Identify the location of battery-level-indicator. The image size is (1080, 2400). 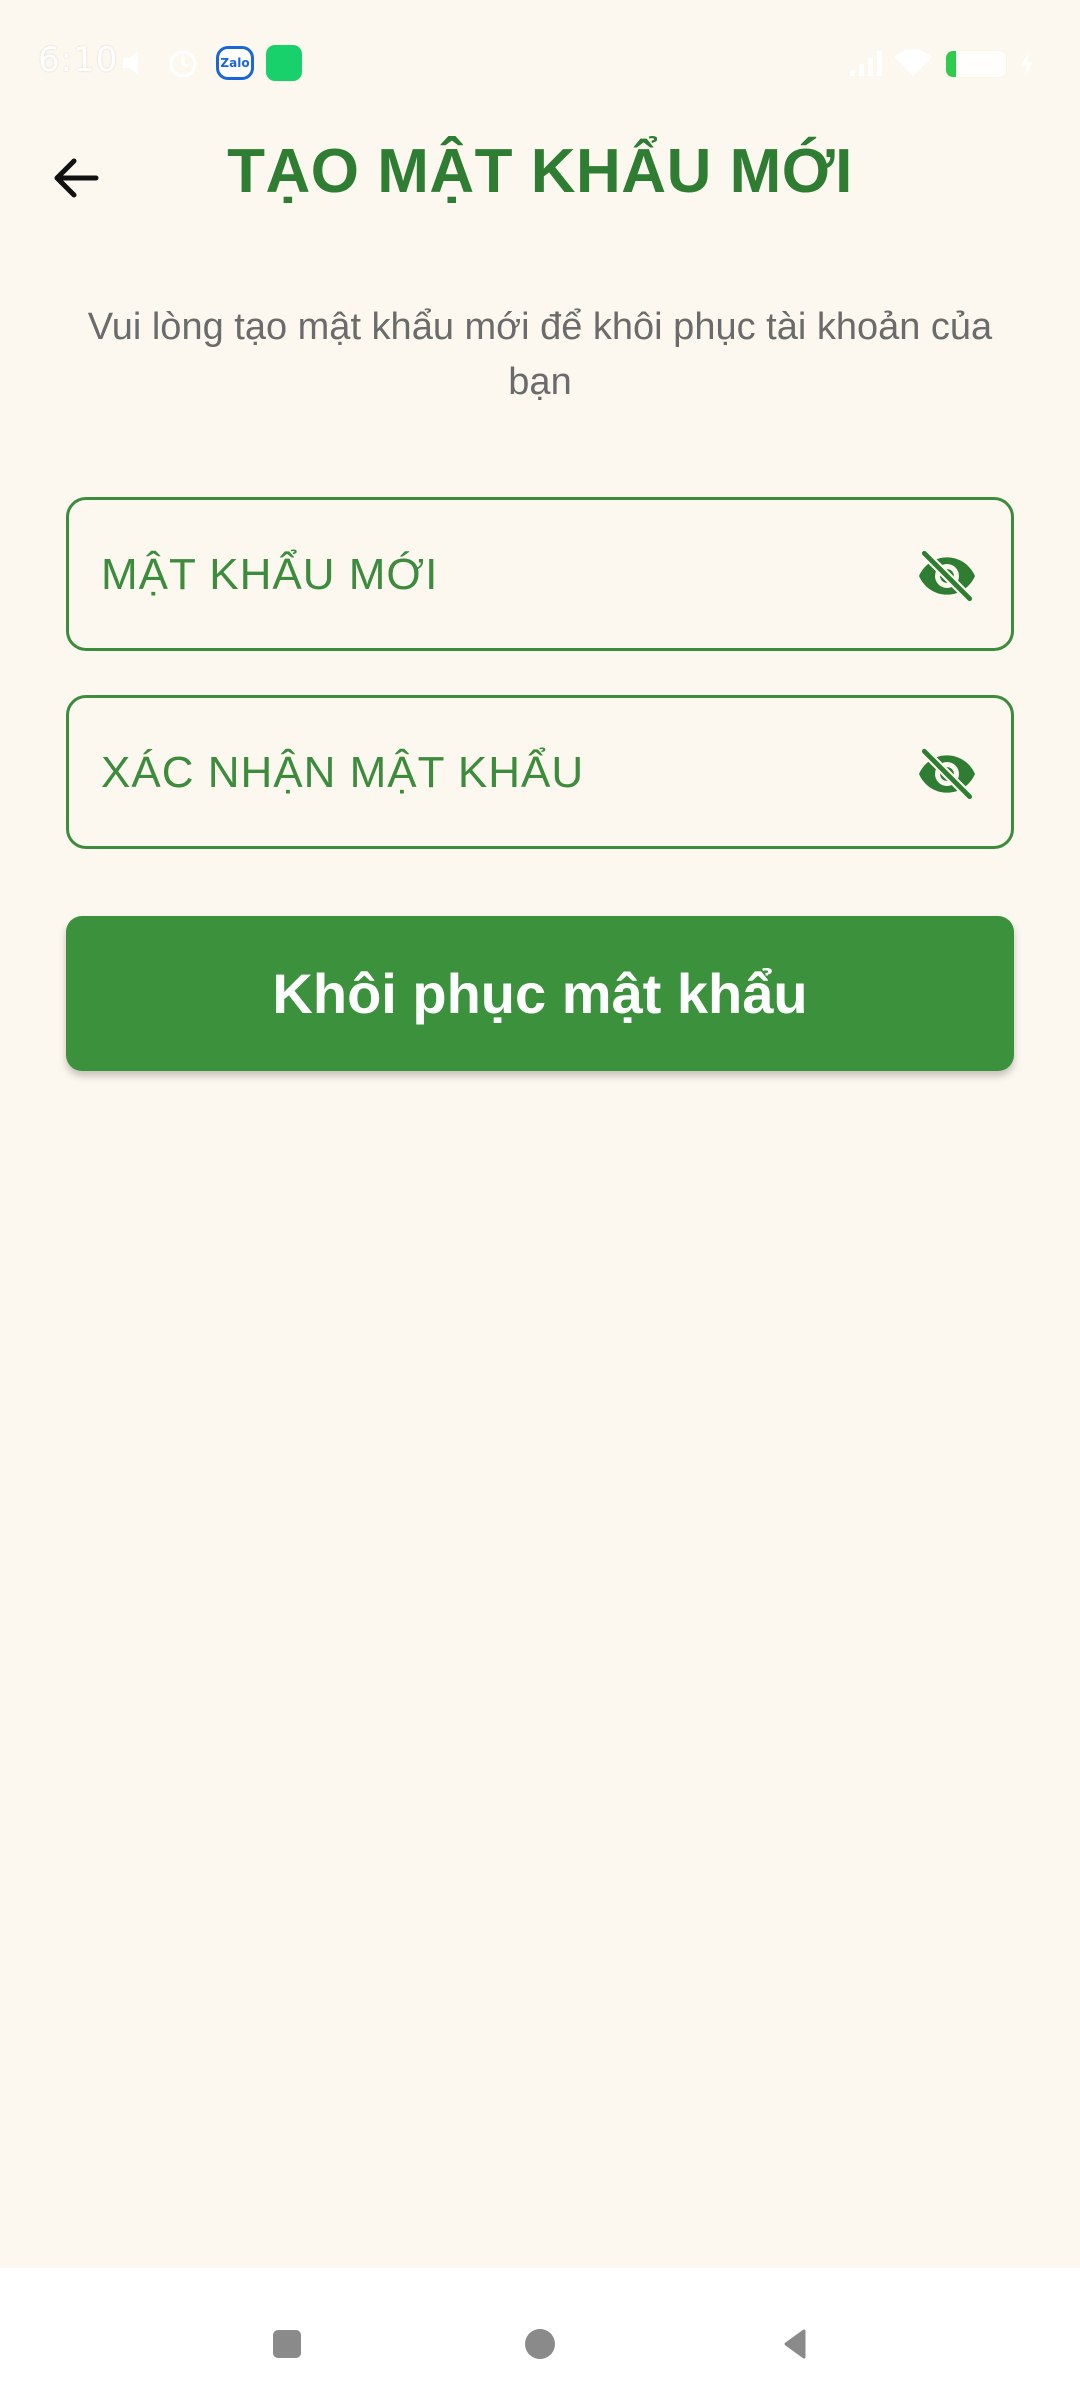
(951, 64).